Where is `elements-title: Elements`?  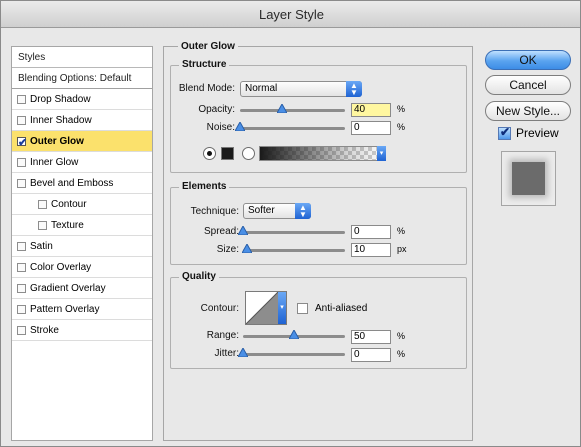 elements-title: Elements is located at coordinates (204, 186).